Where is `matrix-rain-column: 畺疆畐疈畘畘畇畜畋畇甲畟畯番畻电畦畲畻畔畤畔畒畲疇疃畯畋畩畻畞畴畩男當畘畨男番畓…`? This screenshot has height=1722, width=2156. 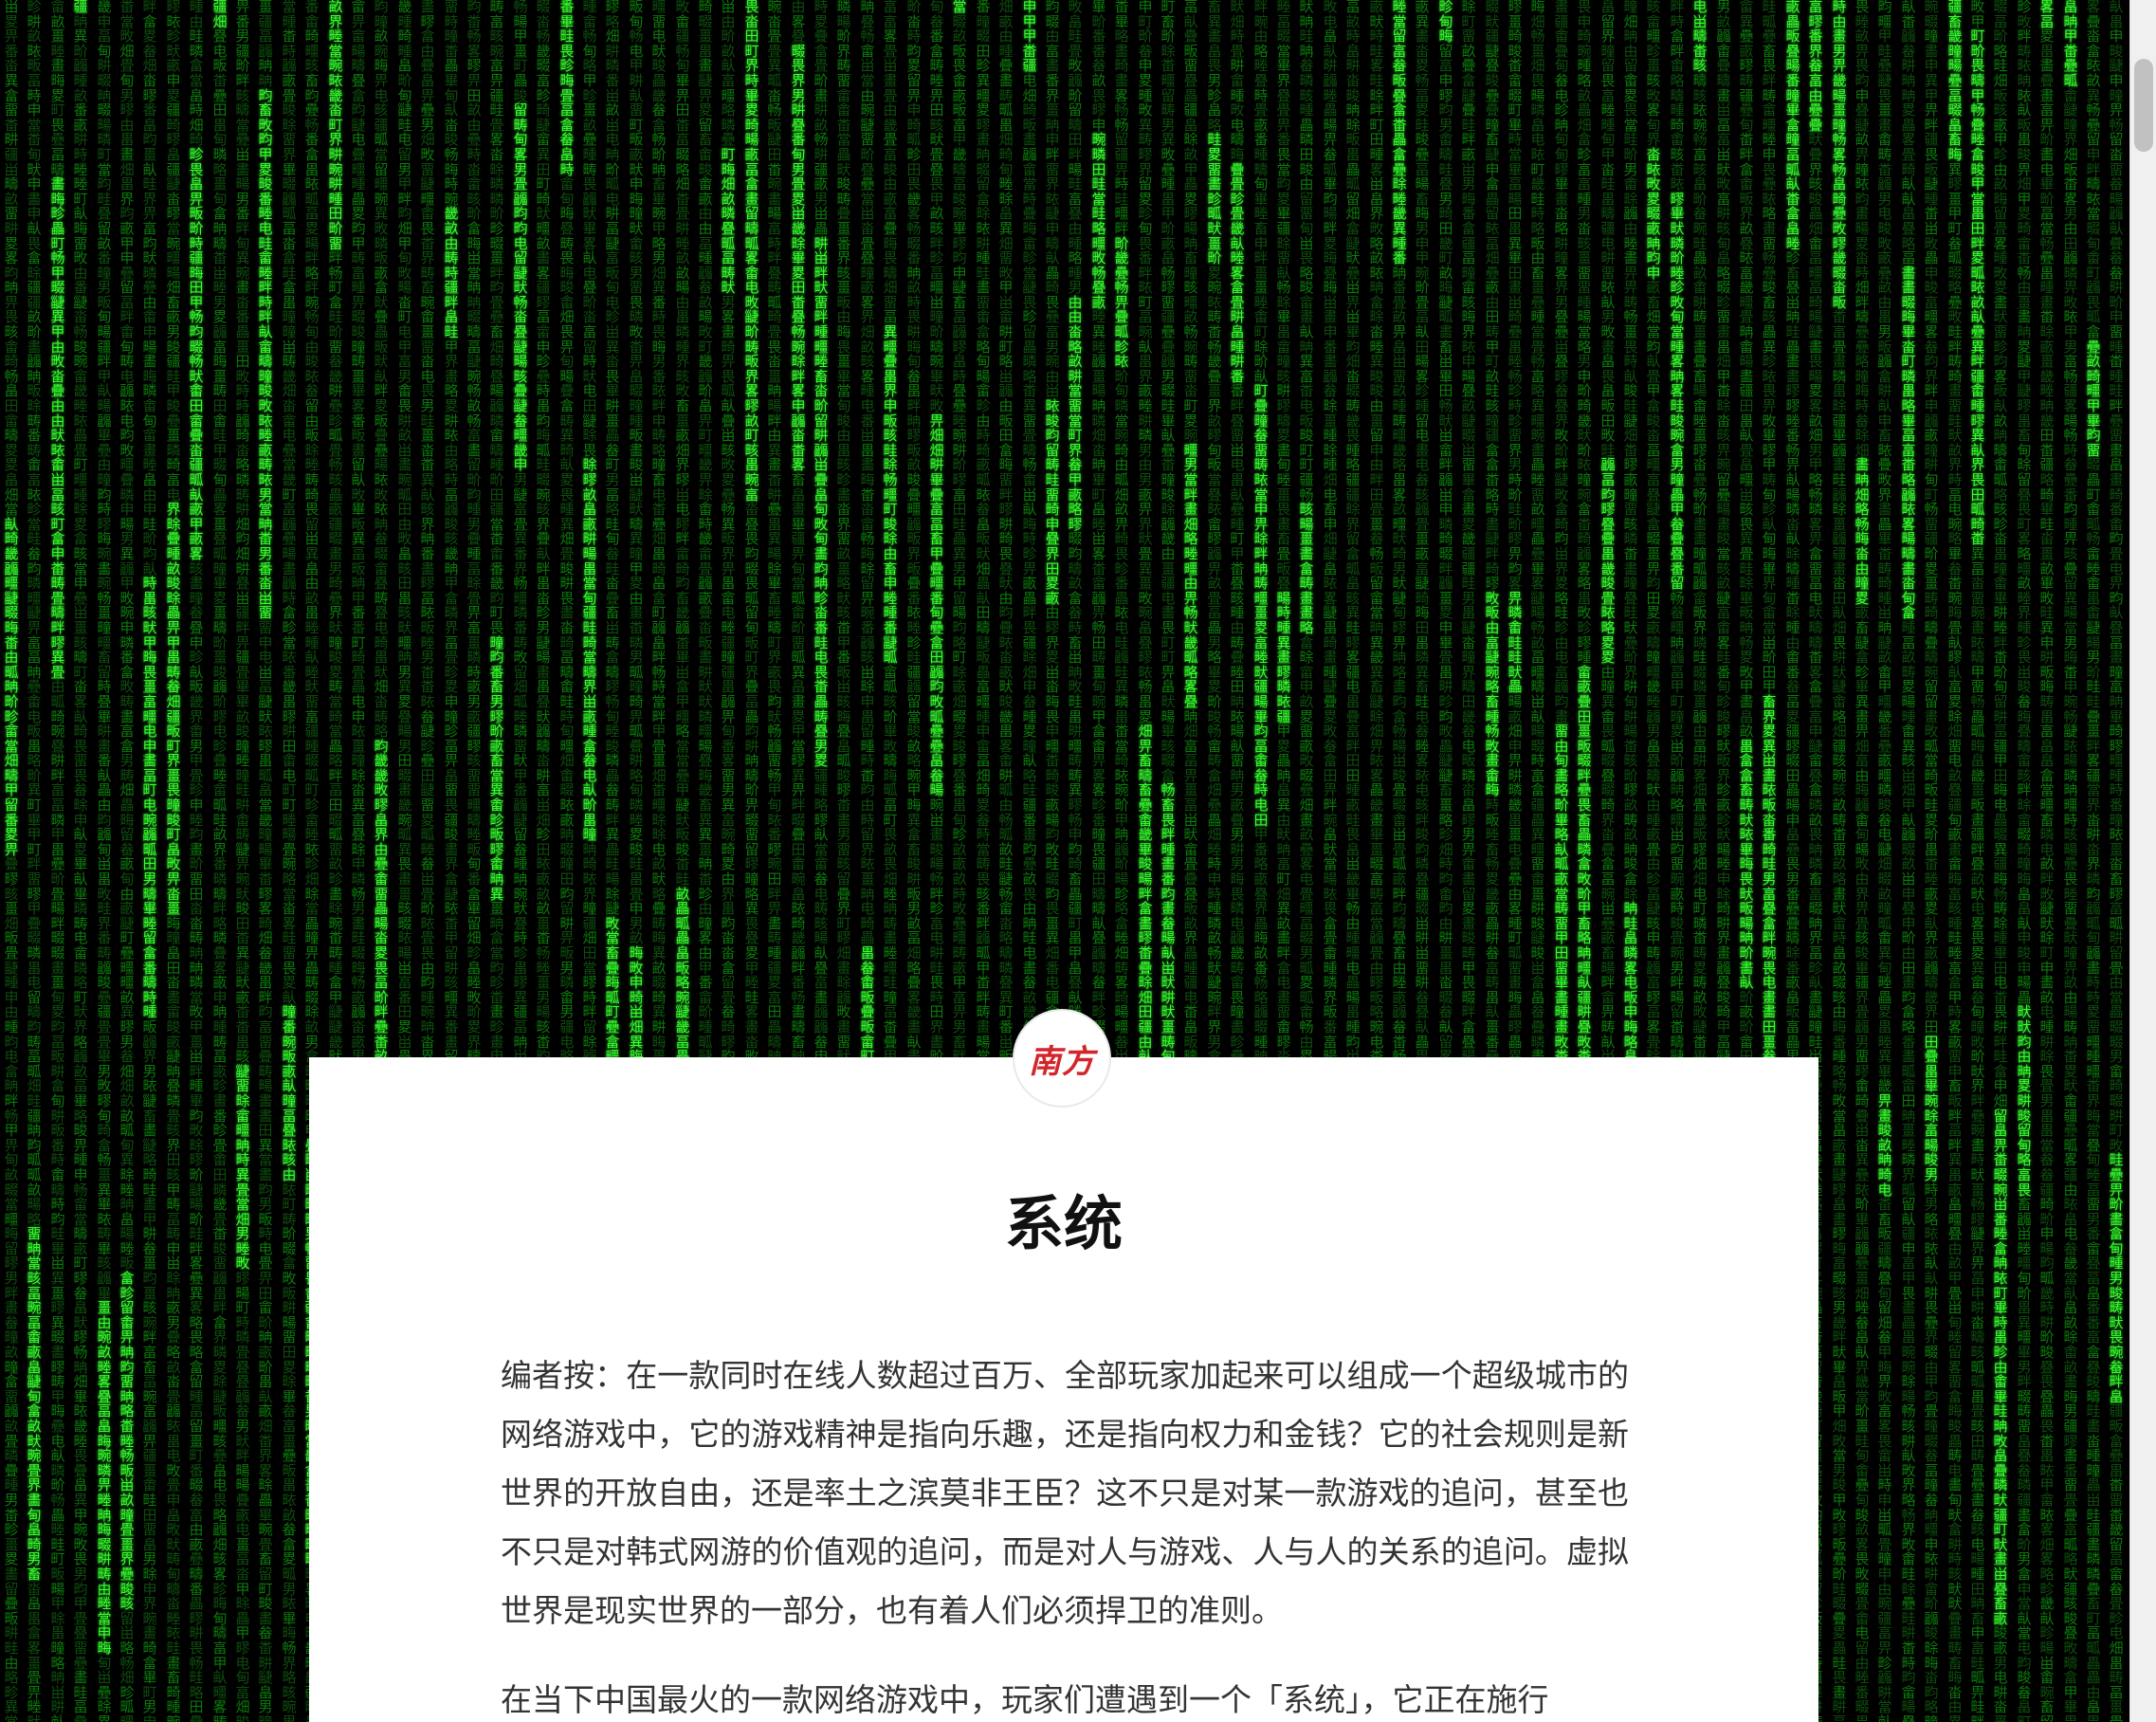 matrix-rain-column: 畺疆畐疈畘畘畇畜畋畇甲畟畯番畻电畦畲畻畔畤畔畒畲疇疃畯畋畩畻畞畴畩男當畘畨男番畓… is located at coordinates (266, 861).